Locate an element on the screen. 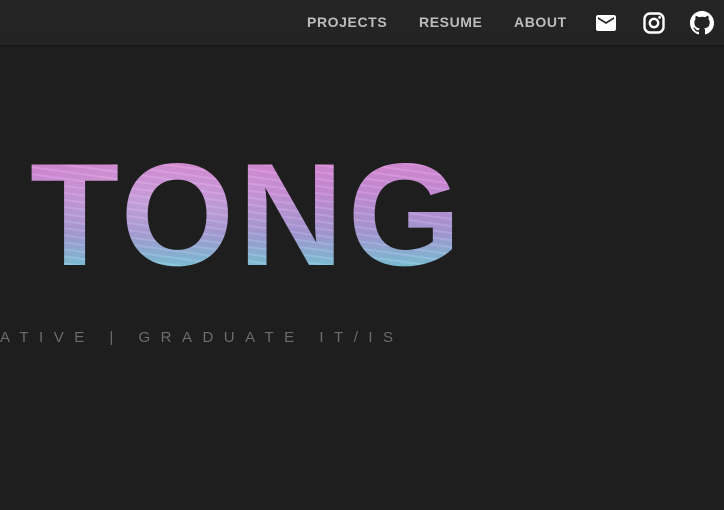  nav-link-resume: RESUME is located at coordinates (451, 22).